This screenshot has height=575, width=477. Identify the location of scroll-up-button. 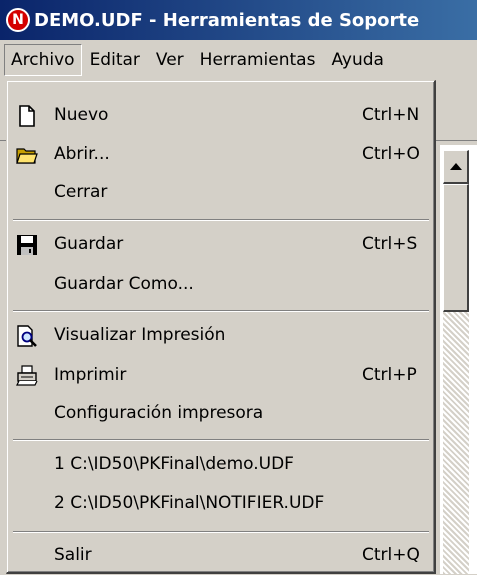
(456, 167).